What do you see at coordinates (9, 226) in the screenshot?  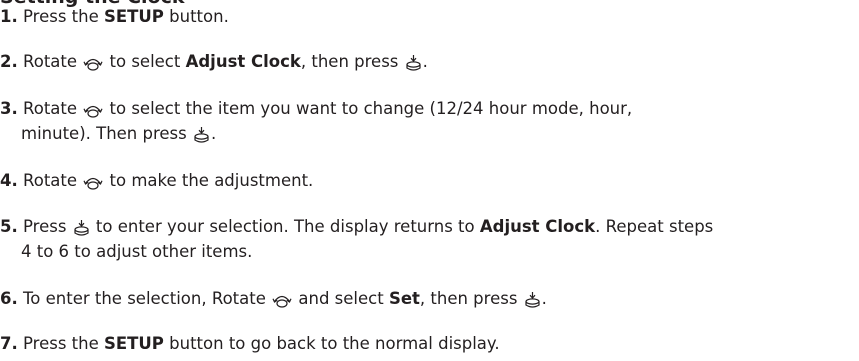 I see `step-number: 5.` at bounding box center [9, 226].